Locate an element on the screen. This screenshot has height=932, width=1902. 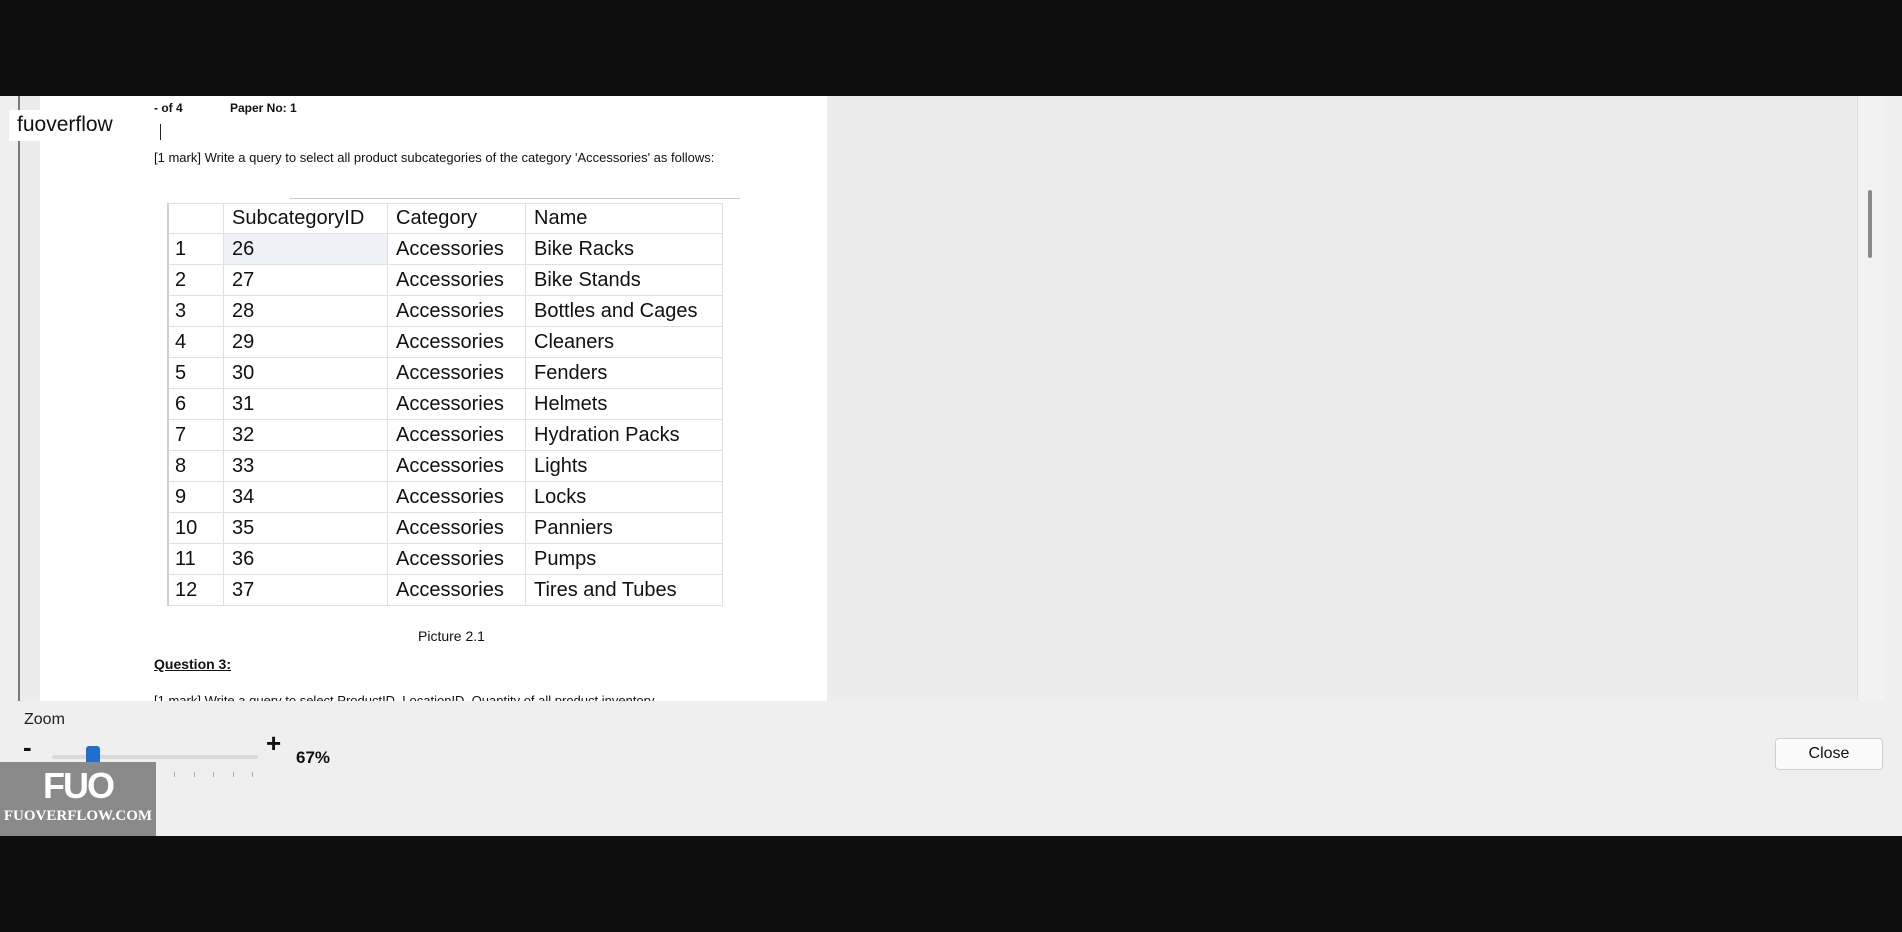
cell-subcategoryid: 28 is located at coordinates (305, 311).